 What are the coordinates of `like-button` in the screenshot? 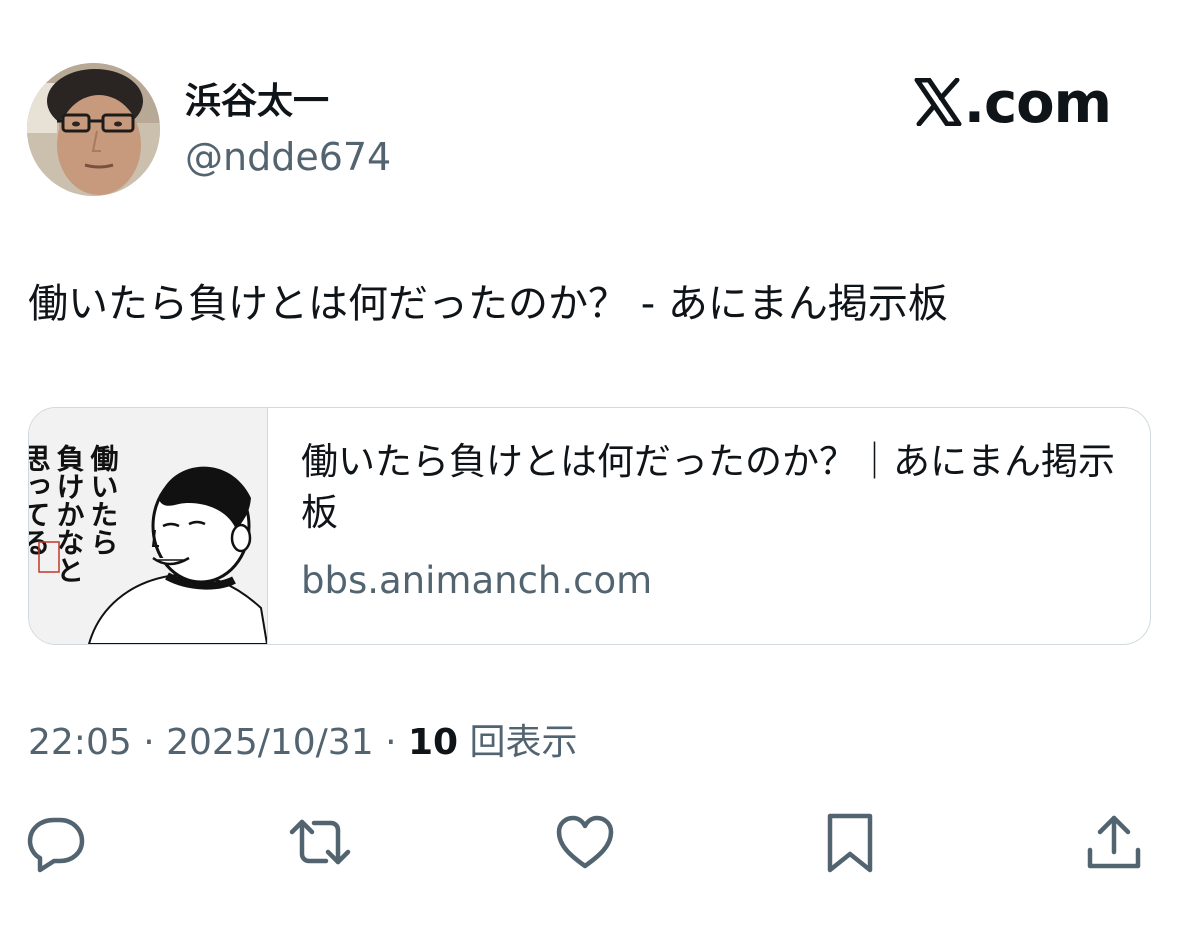 It's located at (585, 842).